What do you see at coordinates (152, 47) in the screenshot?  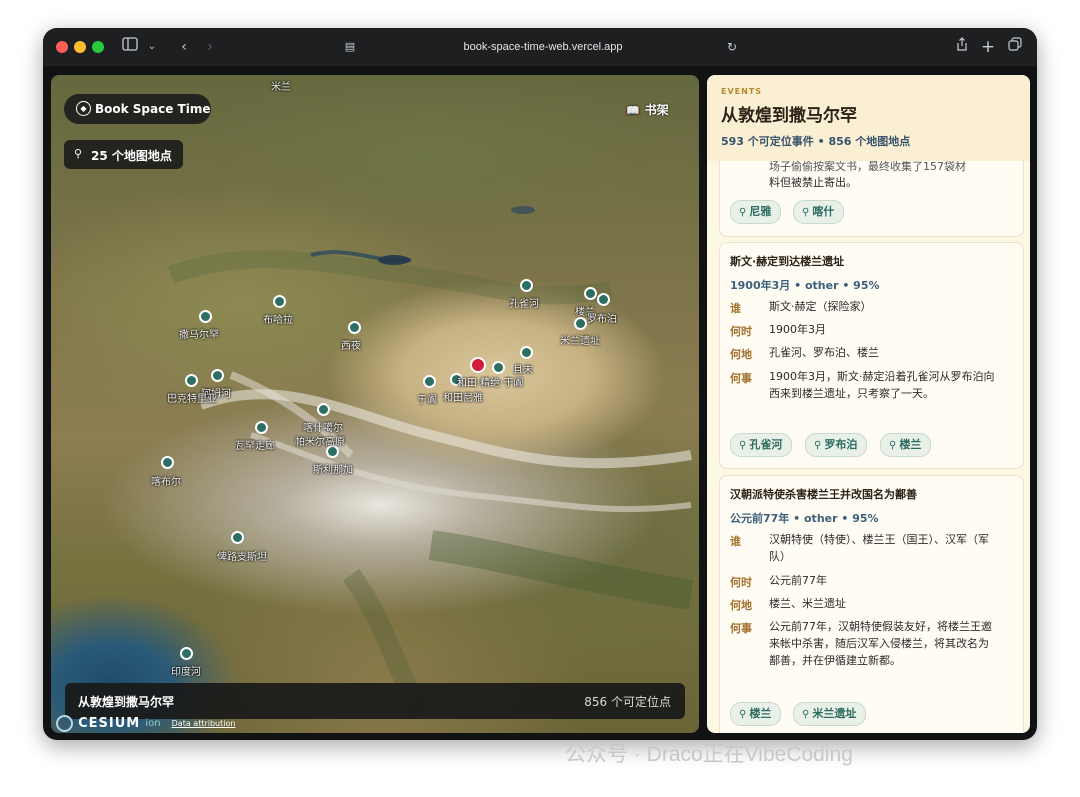 I see `chevron-down-icon: ⌄` at bounding box center [152, 47].